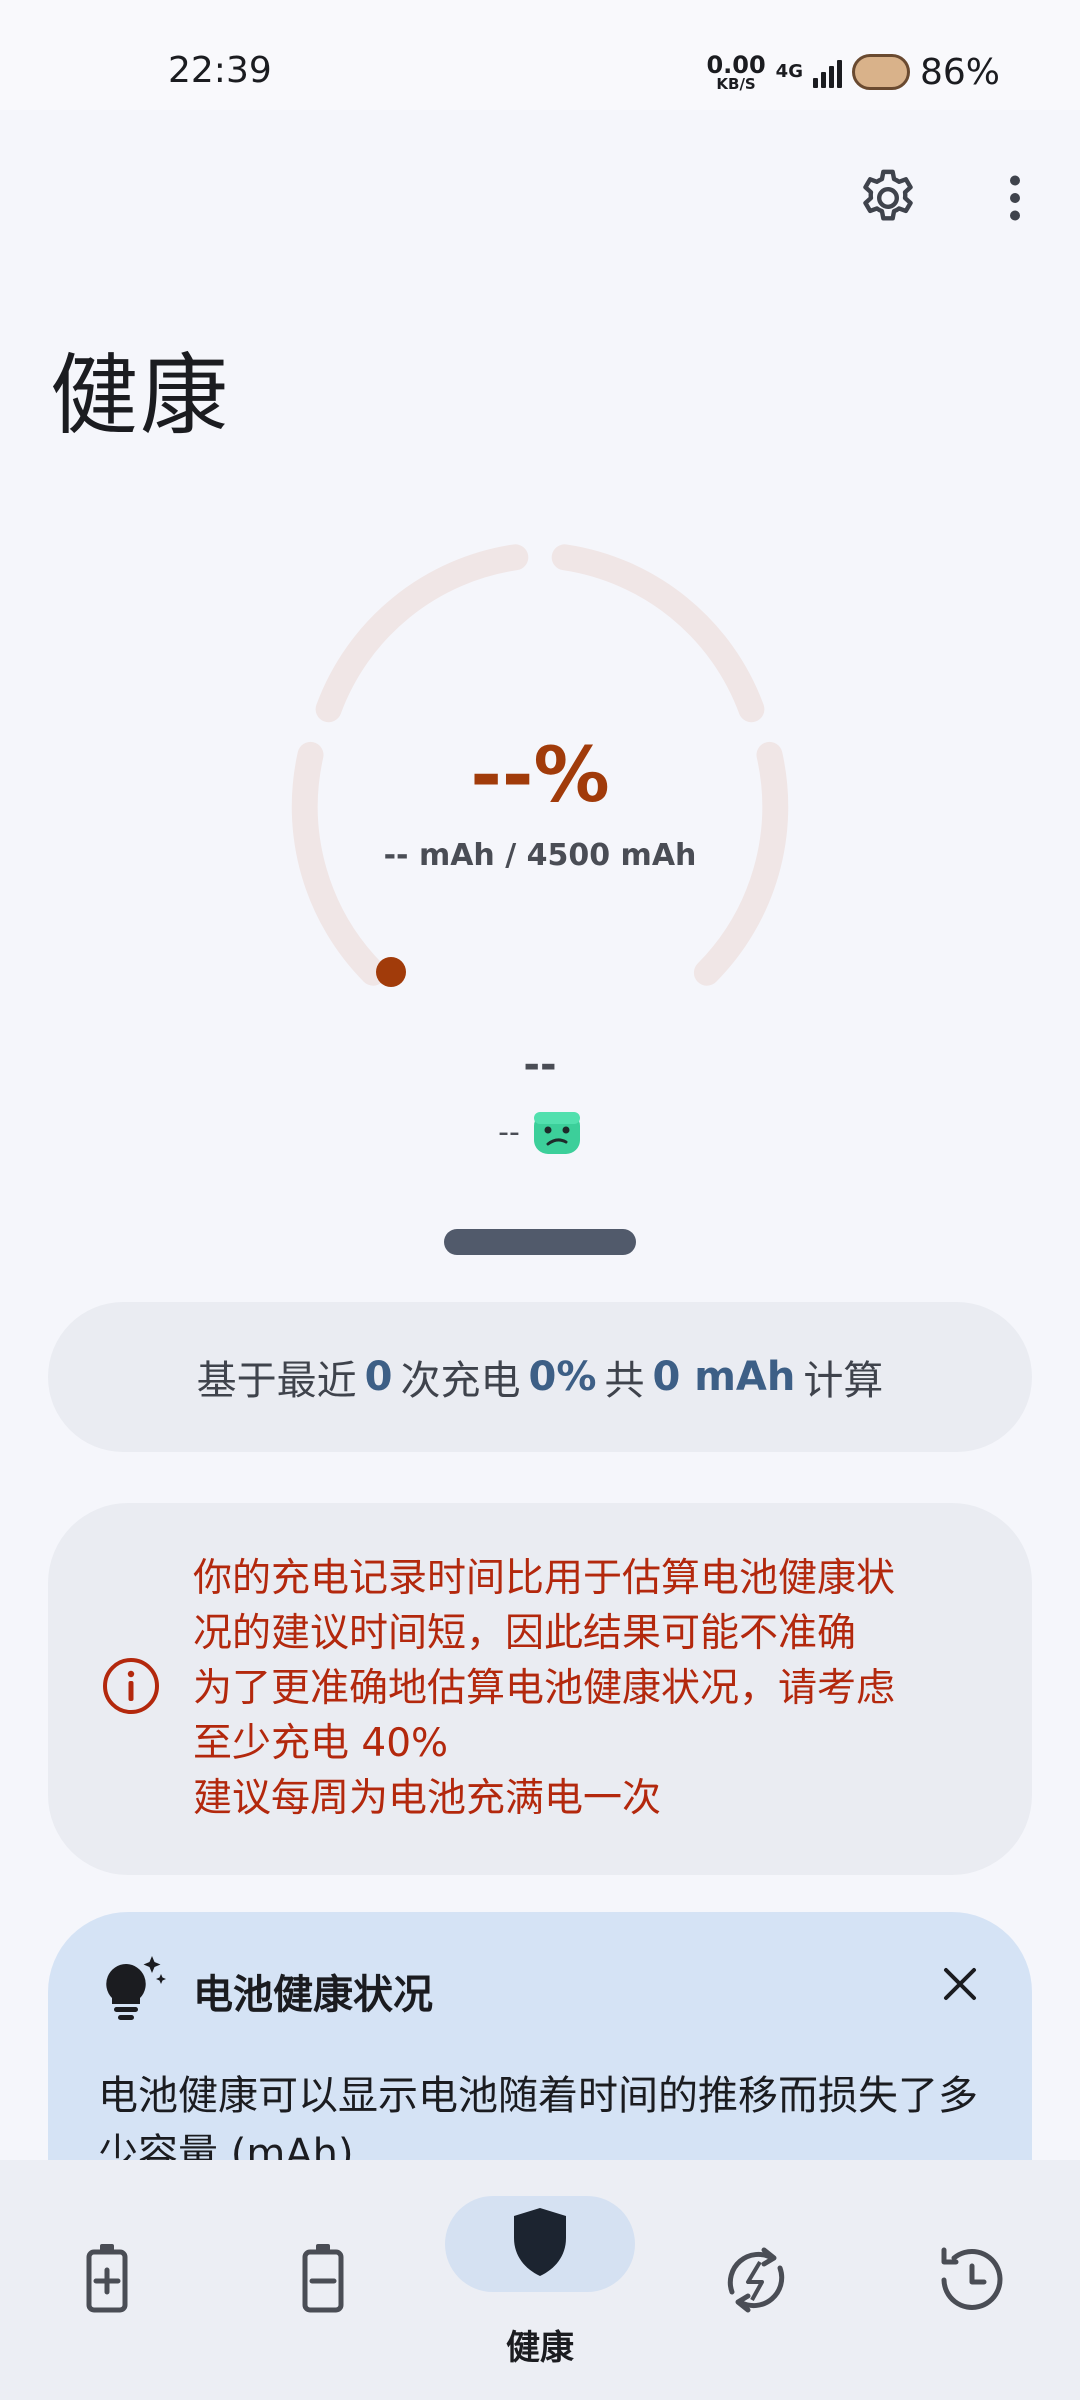 The width and height of the screenshot is (1080, 2400). Describe the element at coordinates (140, 395) in the screenshot. I see `page-title: 健康` at that location.